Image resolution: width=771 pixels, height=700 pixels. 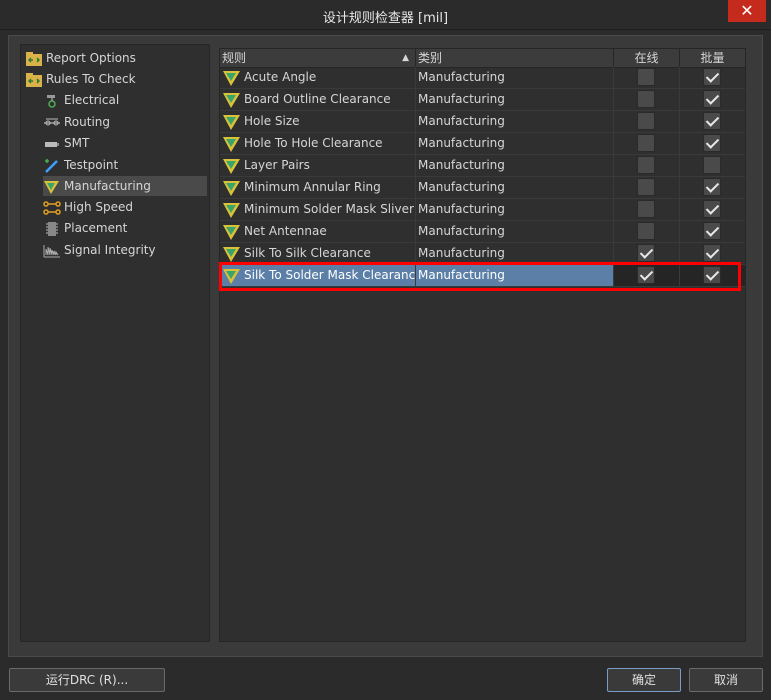 I want to click on column-header-category: 类别, so click(x=515, y=58).